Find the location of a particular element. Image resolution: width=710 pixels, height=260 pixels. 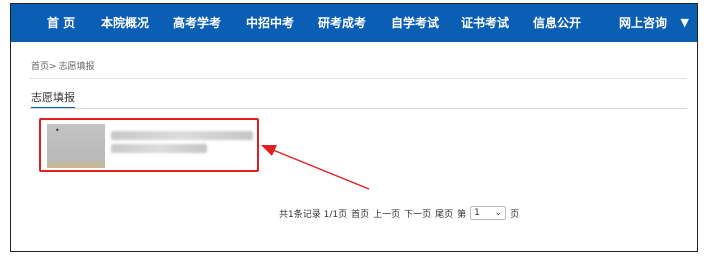

pager-summary: 共1条记录 1/1页 is located at coordinates (313, 214).